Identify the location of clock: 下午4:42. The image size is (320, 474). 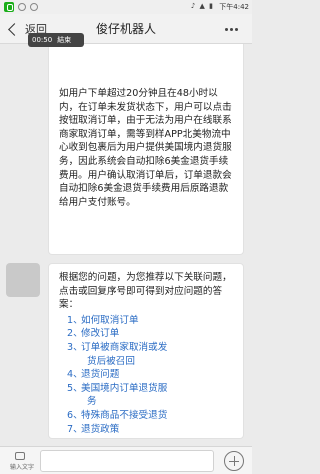
(234, 7).